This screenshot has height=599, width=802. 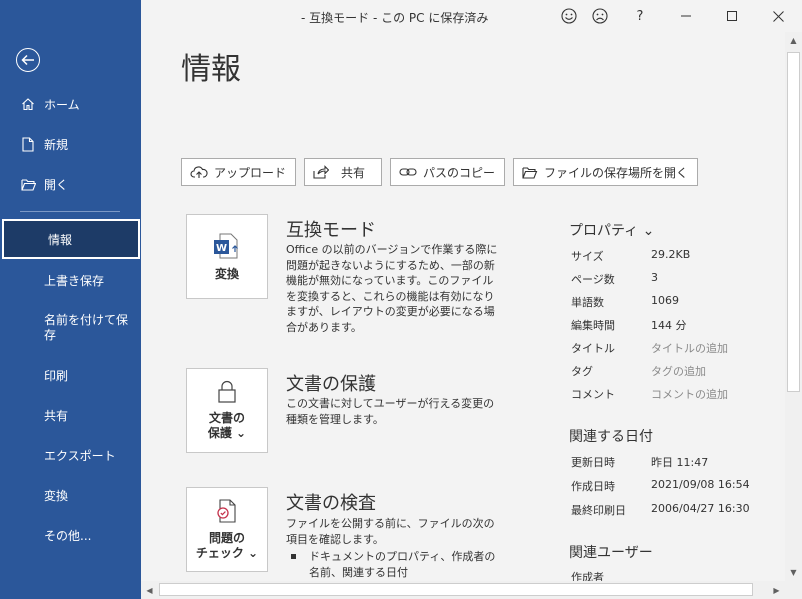 What do you see at coordinates (56, 184) in the screenshot?
I see `nav-open-label: 開く` at bounding box center [56, 184].